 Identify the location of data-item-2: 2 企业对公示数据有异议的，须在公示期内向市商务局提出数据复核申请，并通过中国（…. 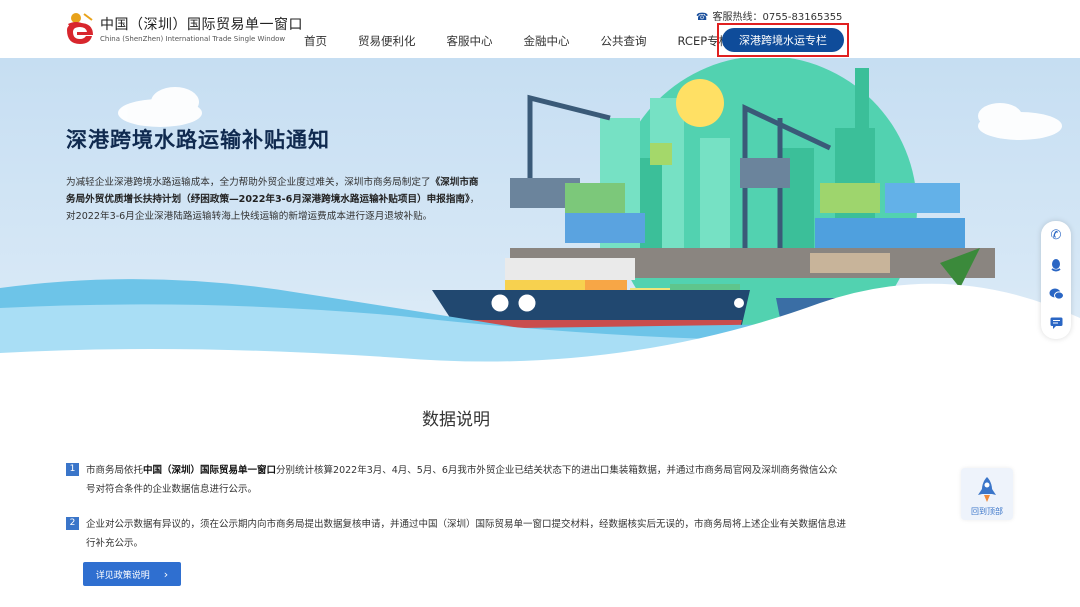
(456, 534).